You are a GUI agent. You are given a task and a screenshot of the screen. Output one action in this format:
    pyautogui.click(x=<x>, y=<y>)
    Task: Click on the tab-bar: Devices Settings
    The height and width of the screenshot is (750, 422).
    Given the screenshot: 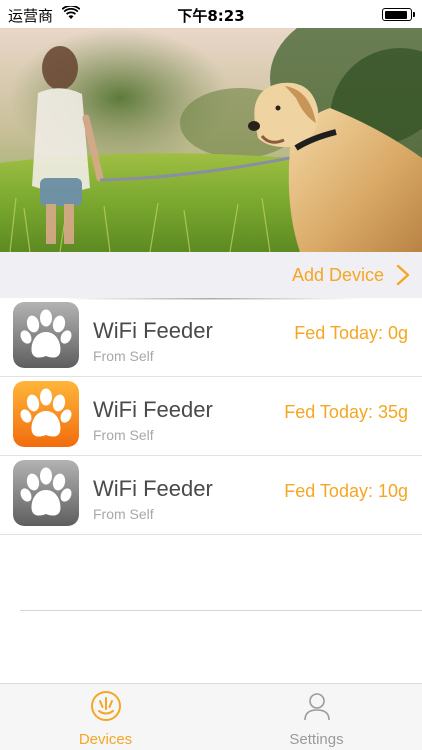 What is the action you would take?
    pyautogui.click(x=211, y=716)
    